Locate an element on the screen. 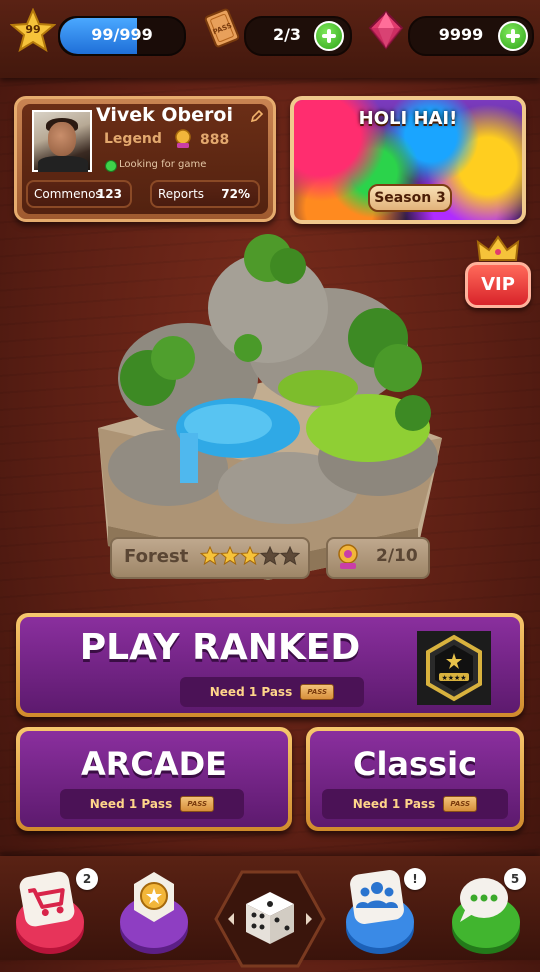 The image size is (540, 972). season-button: Season 3 is located at coordinates (410, 198).